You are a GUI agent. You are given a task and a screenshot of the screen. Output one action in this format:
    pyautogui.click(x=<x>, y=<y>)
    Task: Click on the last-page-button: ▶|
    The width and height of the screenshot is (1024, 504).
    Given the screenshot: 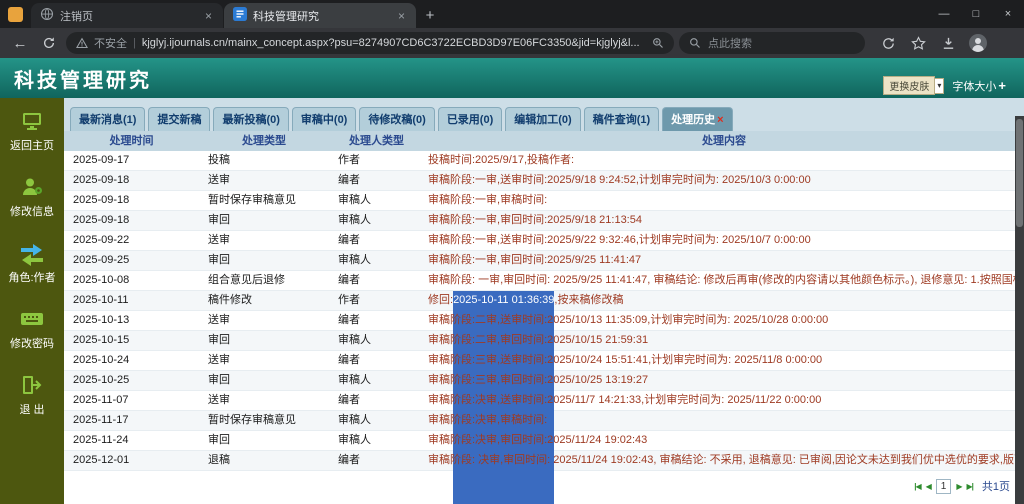 What is the action you would take?
    pyautogui.click(x=969, y=486)
    